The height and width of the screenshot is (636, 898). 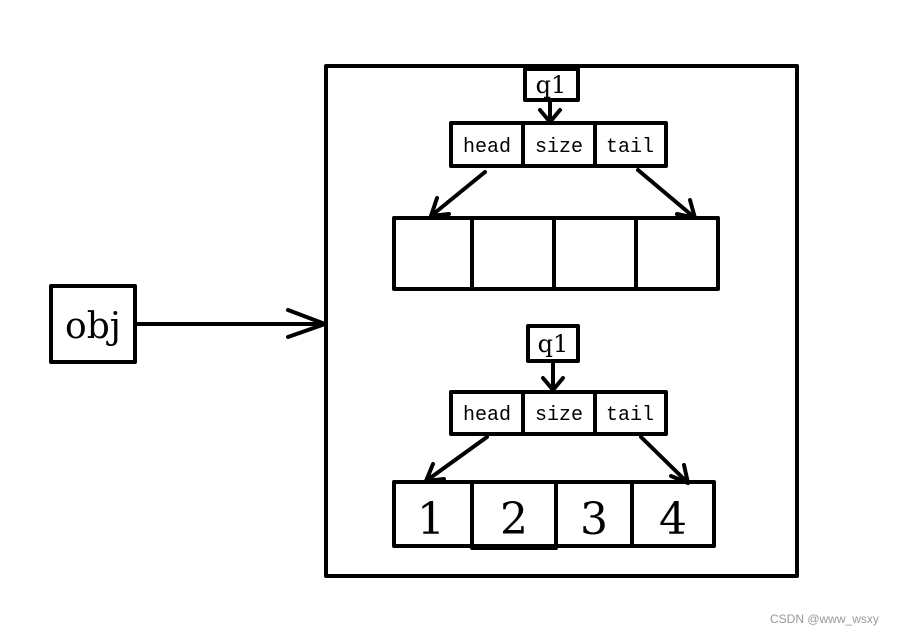 I want to click on head-arrow-top, so click(x=458, y=194).